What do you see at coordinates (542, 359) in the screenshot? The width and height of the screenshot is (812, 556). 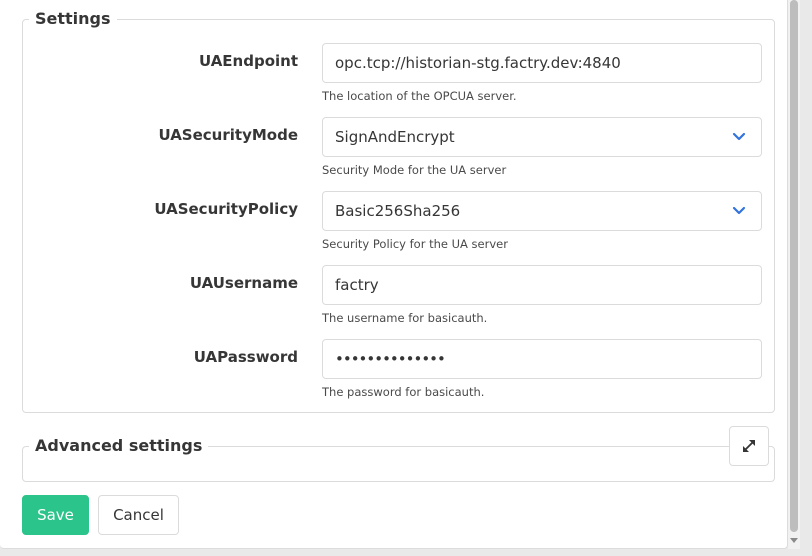 I see `ua-password-input: ••••••••••••••` at bounding box center [542, 359].